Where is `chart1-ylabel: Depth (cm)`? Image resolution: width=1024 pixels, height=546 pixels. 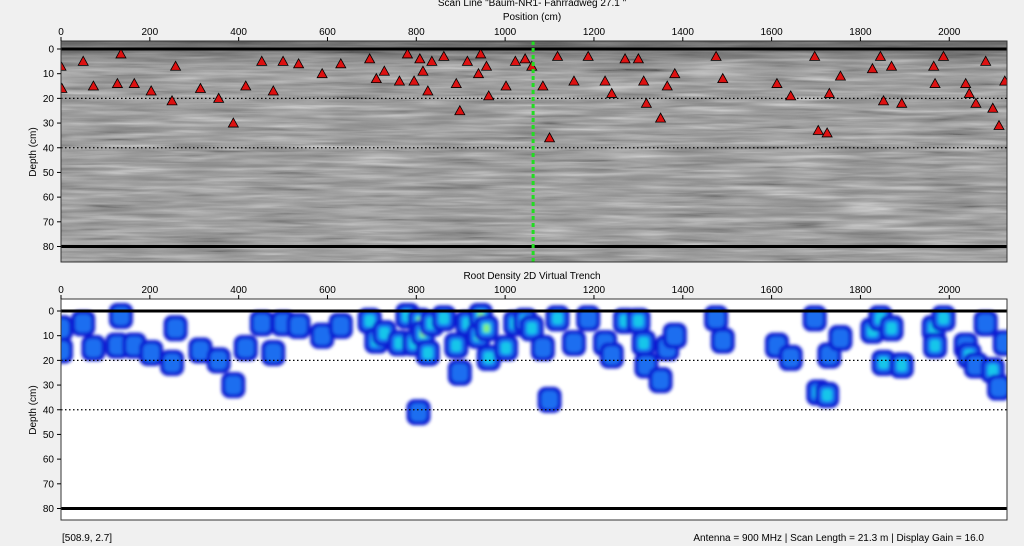 chart1-ylabel: Depth (cm) is located at coordinates (33, 151).